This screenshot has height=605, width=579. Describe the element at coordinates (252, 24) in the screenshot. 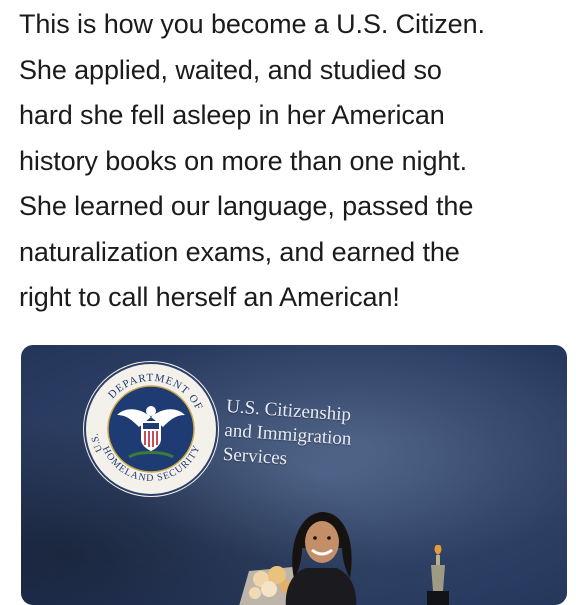

I see `caption-line-1: This is how you become a U.S. Citizen.` at that location.